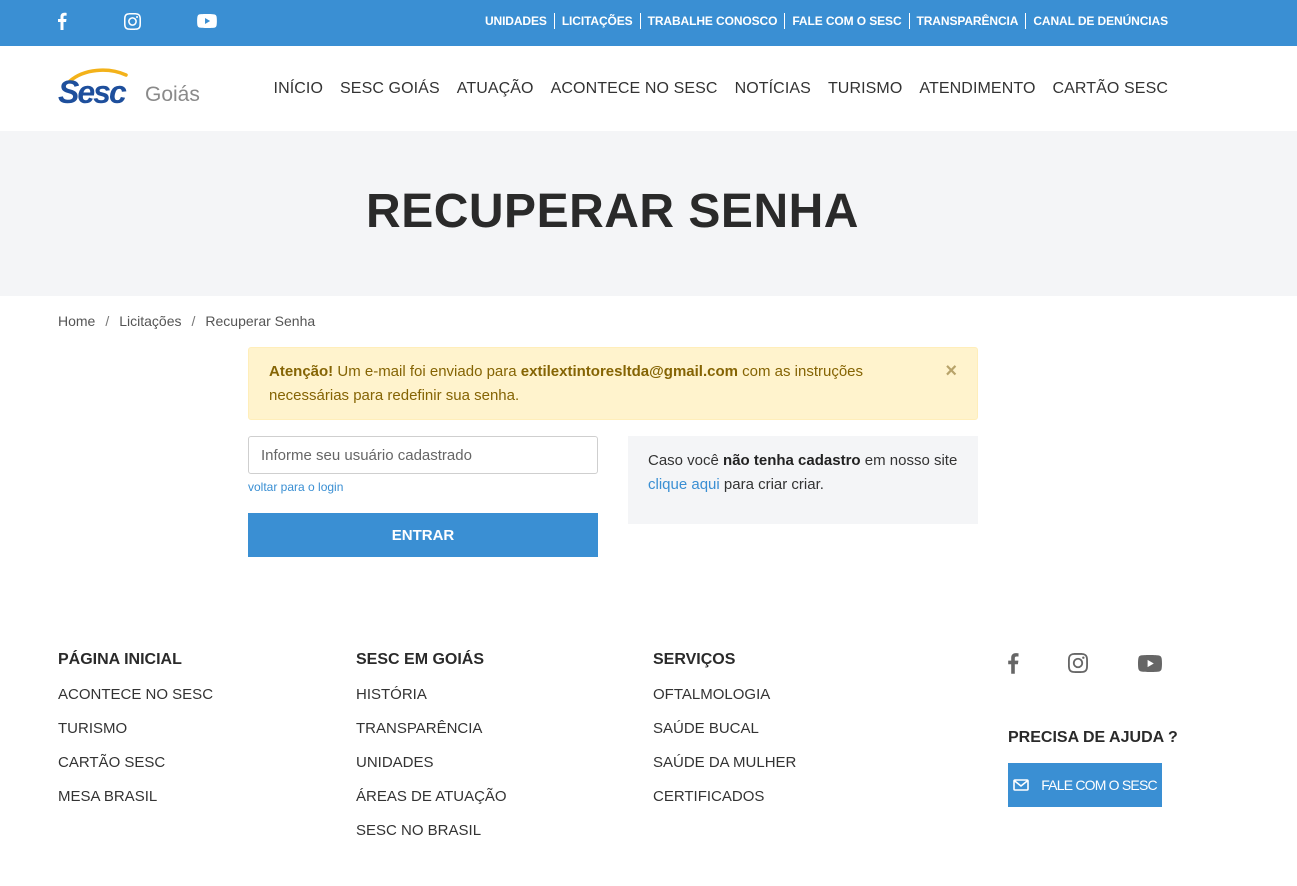 The width and height of the screenshot is (1297, 886). What do you see at coordinates (684, 484) in the screenshot?
I see `create-account-link: clique aqui` at bounding box center [684, 484].